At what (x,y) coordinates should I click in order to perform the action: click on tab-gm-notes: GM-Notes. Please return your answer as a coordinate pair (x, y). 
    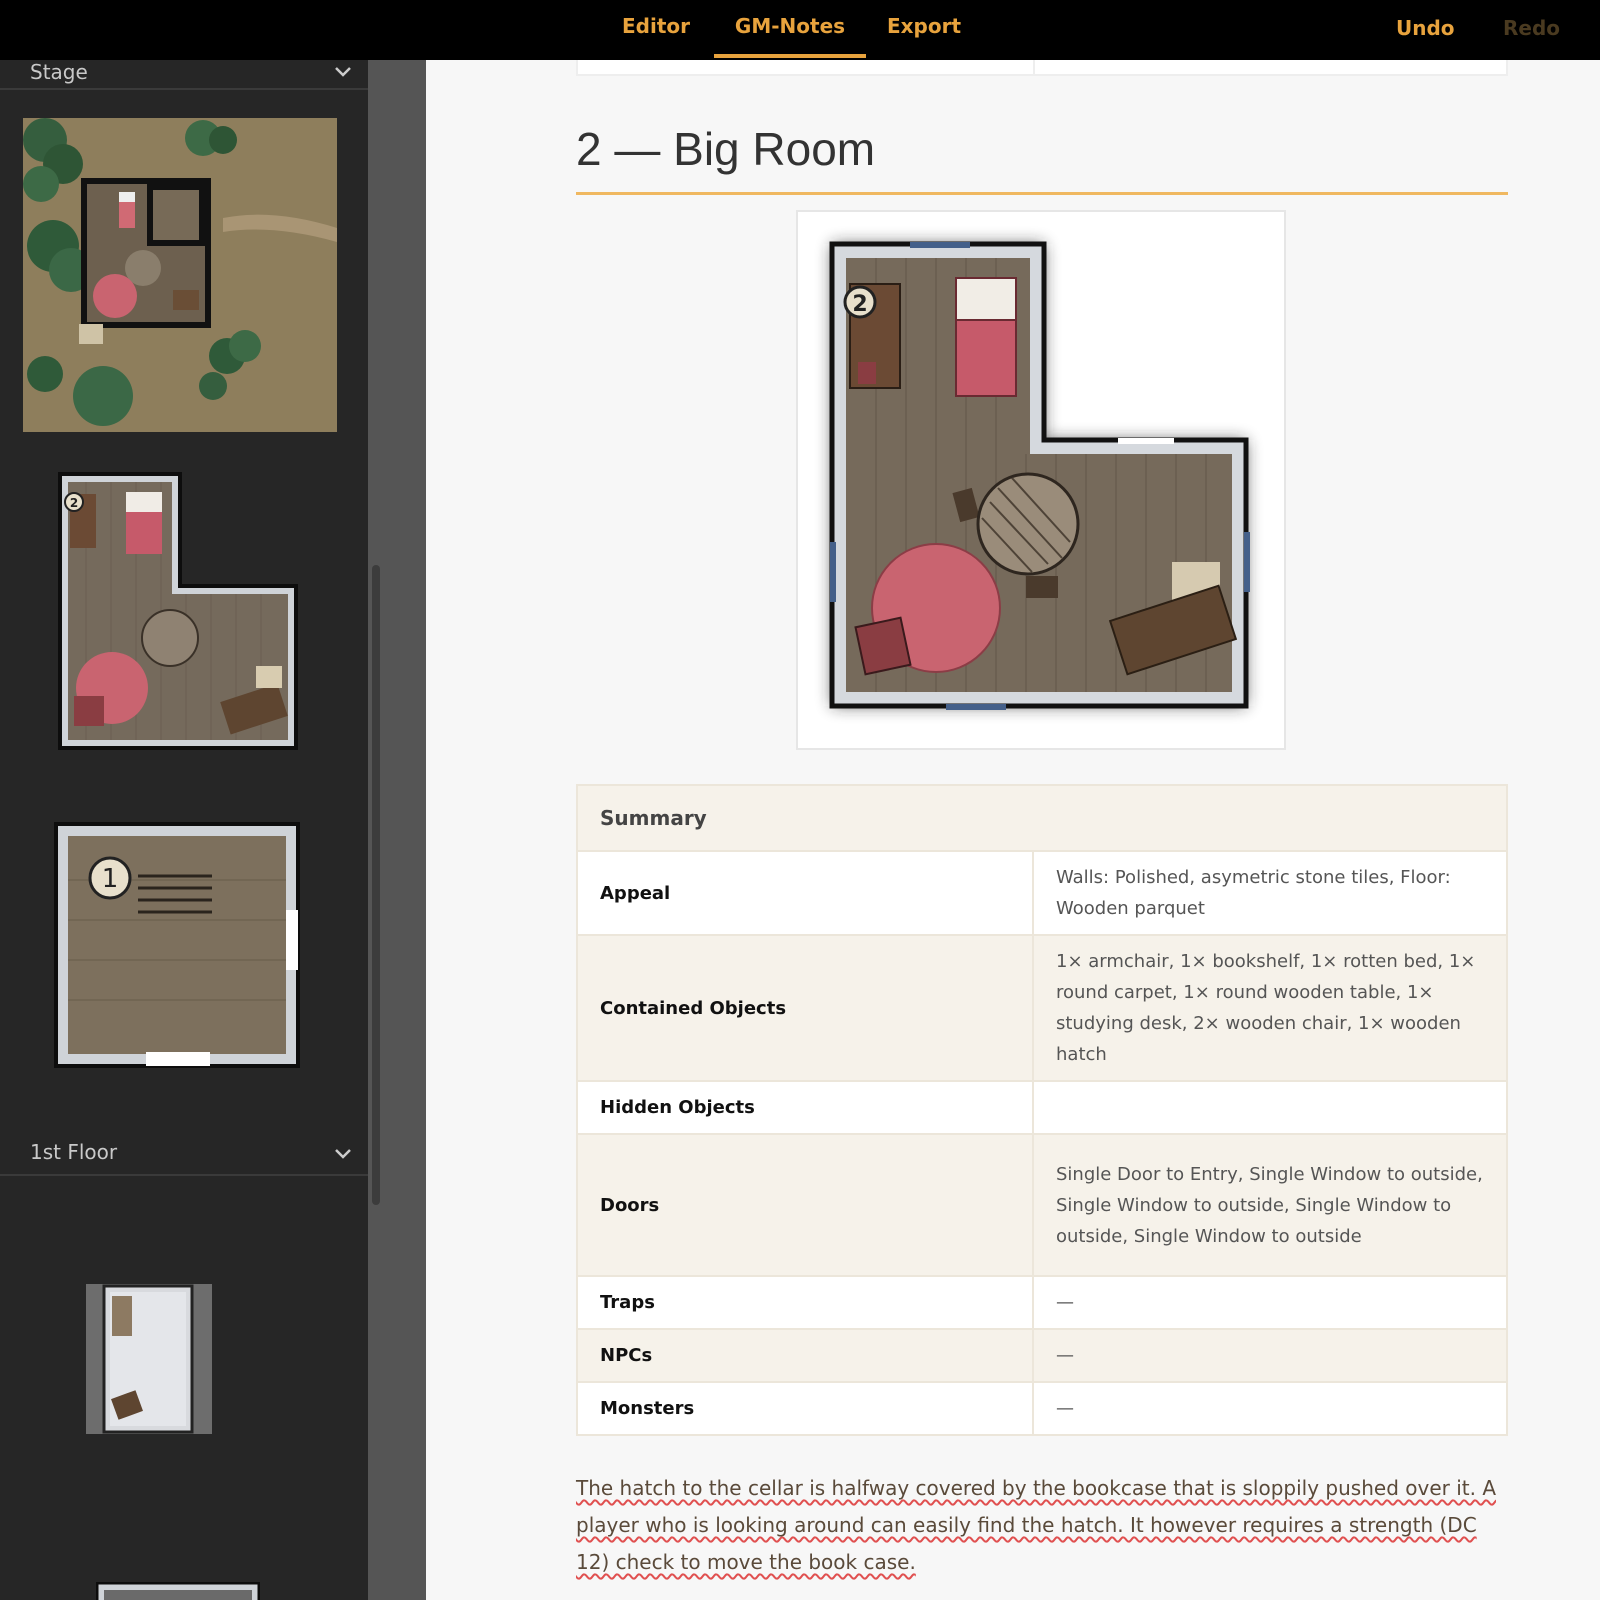
    Looking at the image, I should click on (790, 30).